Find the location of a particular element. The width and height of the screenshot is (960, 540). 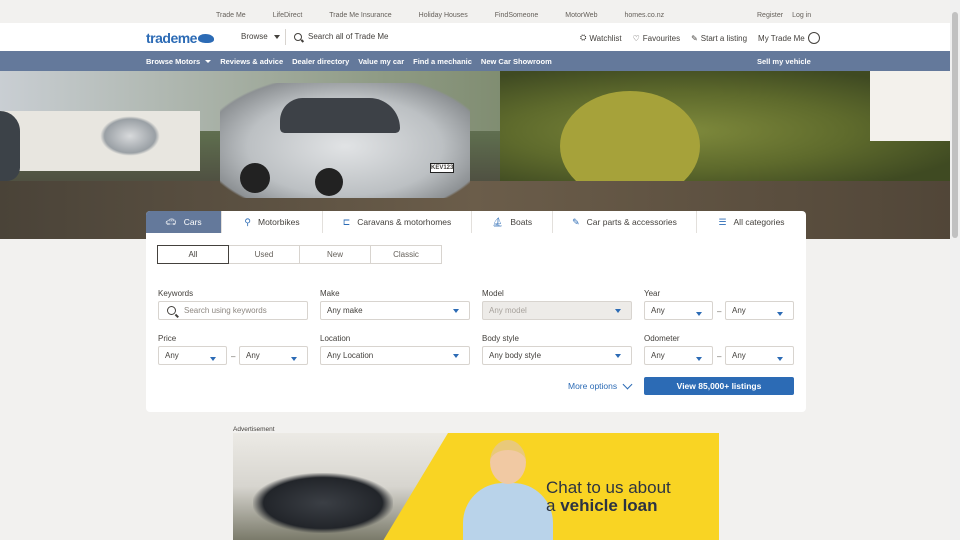

keywords-label: Keywords is located at coordinates (176, 293).